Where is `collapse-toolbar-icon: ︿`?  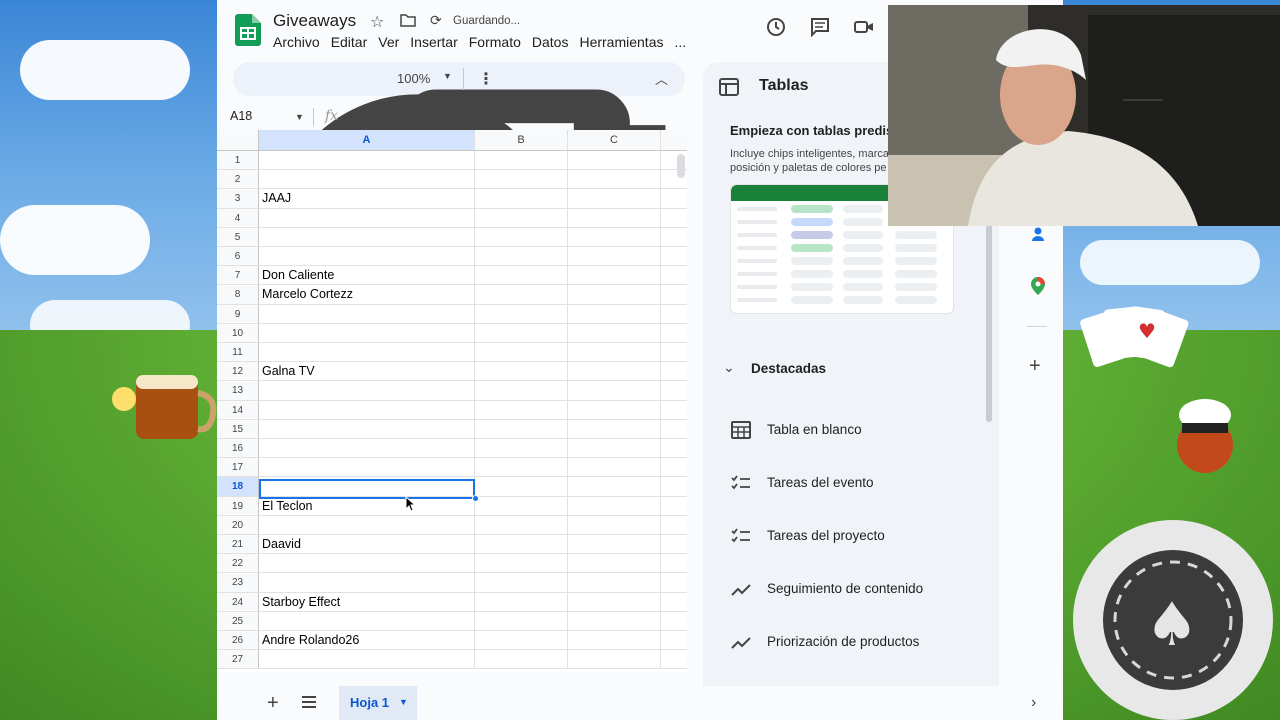 collapse-toolbar-icon: ︿ is located at coordinates (661, 78).